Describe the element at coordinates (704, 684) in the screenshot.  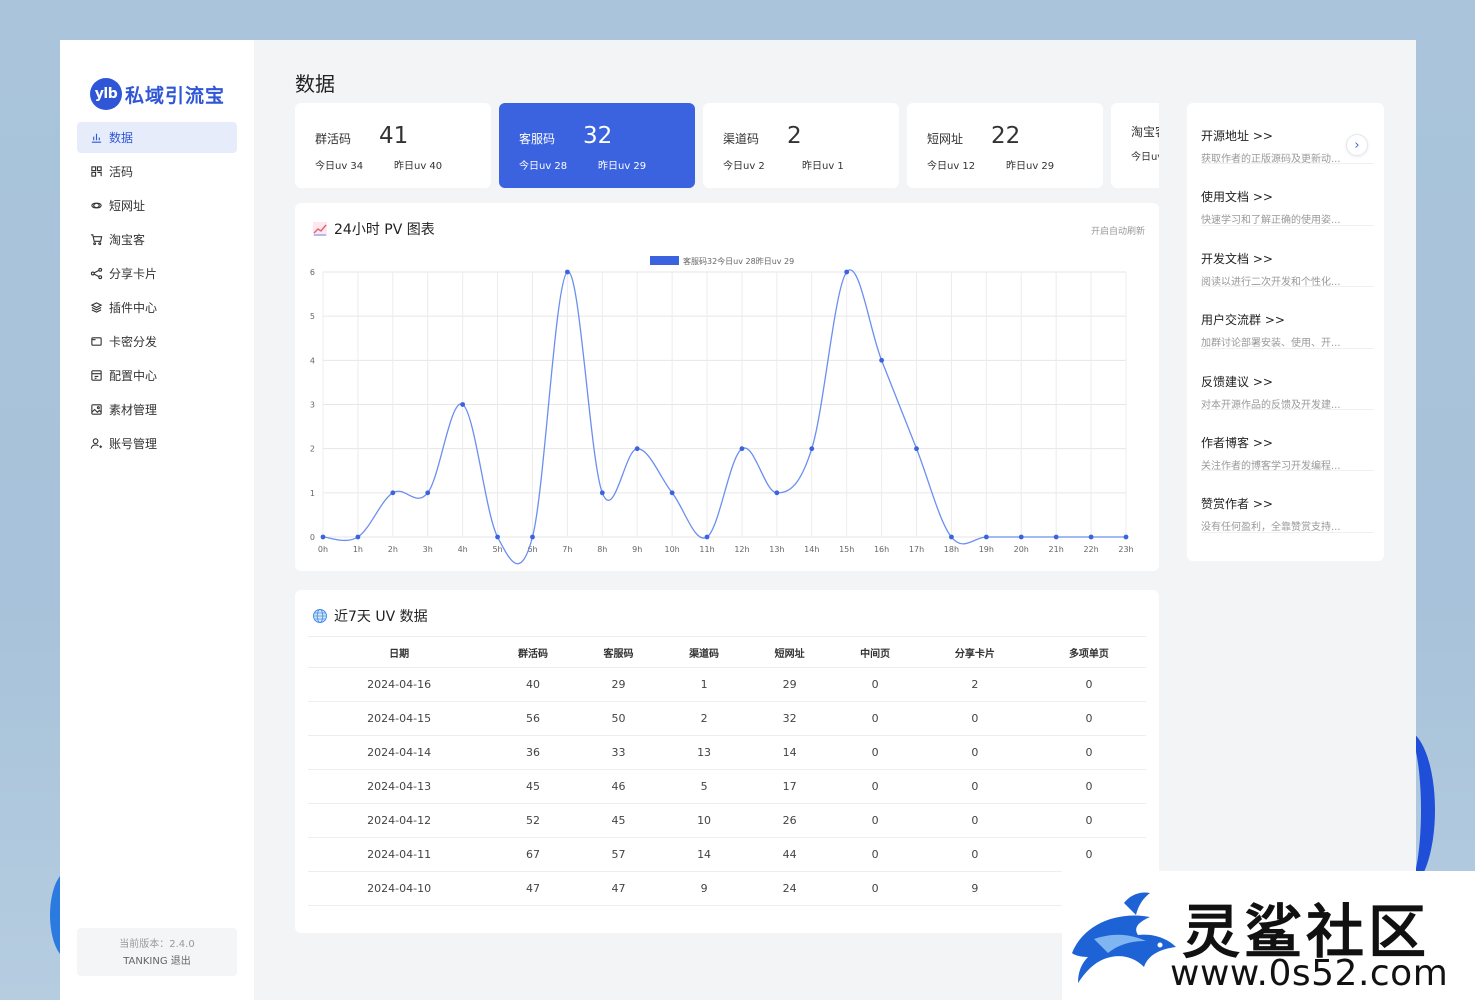
I see `table-cell: 1` at that location.